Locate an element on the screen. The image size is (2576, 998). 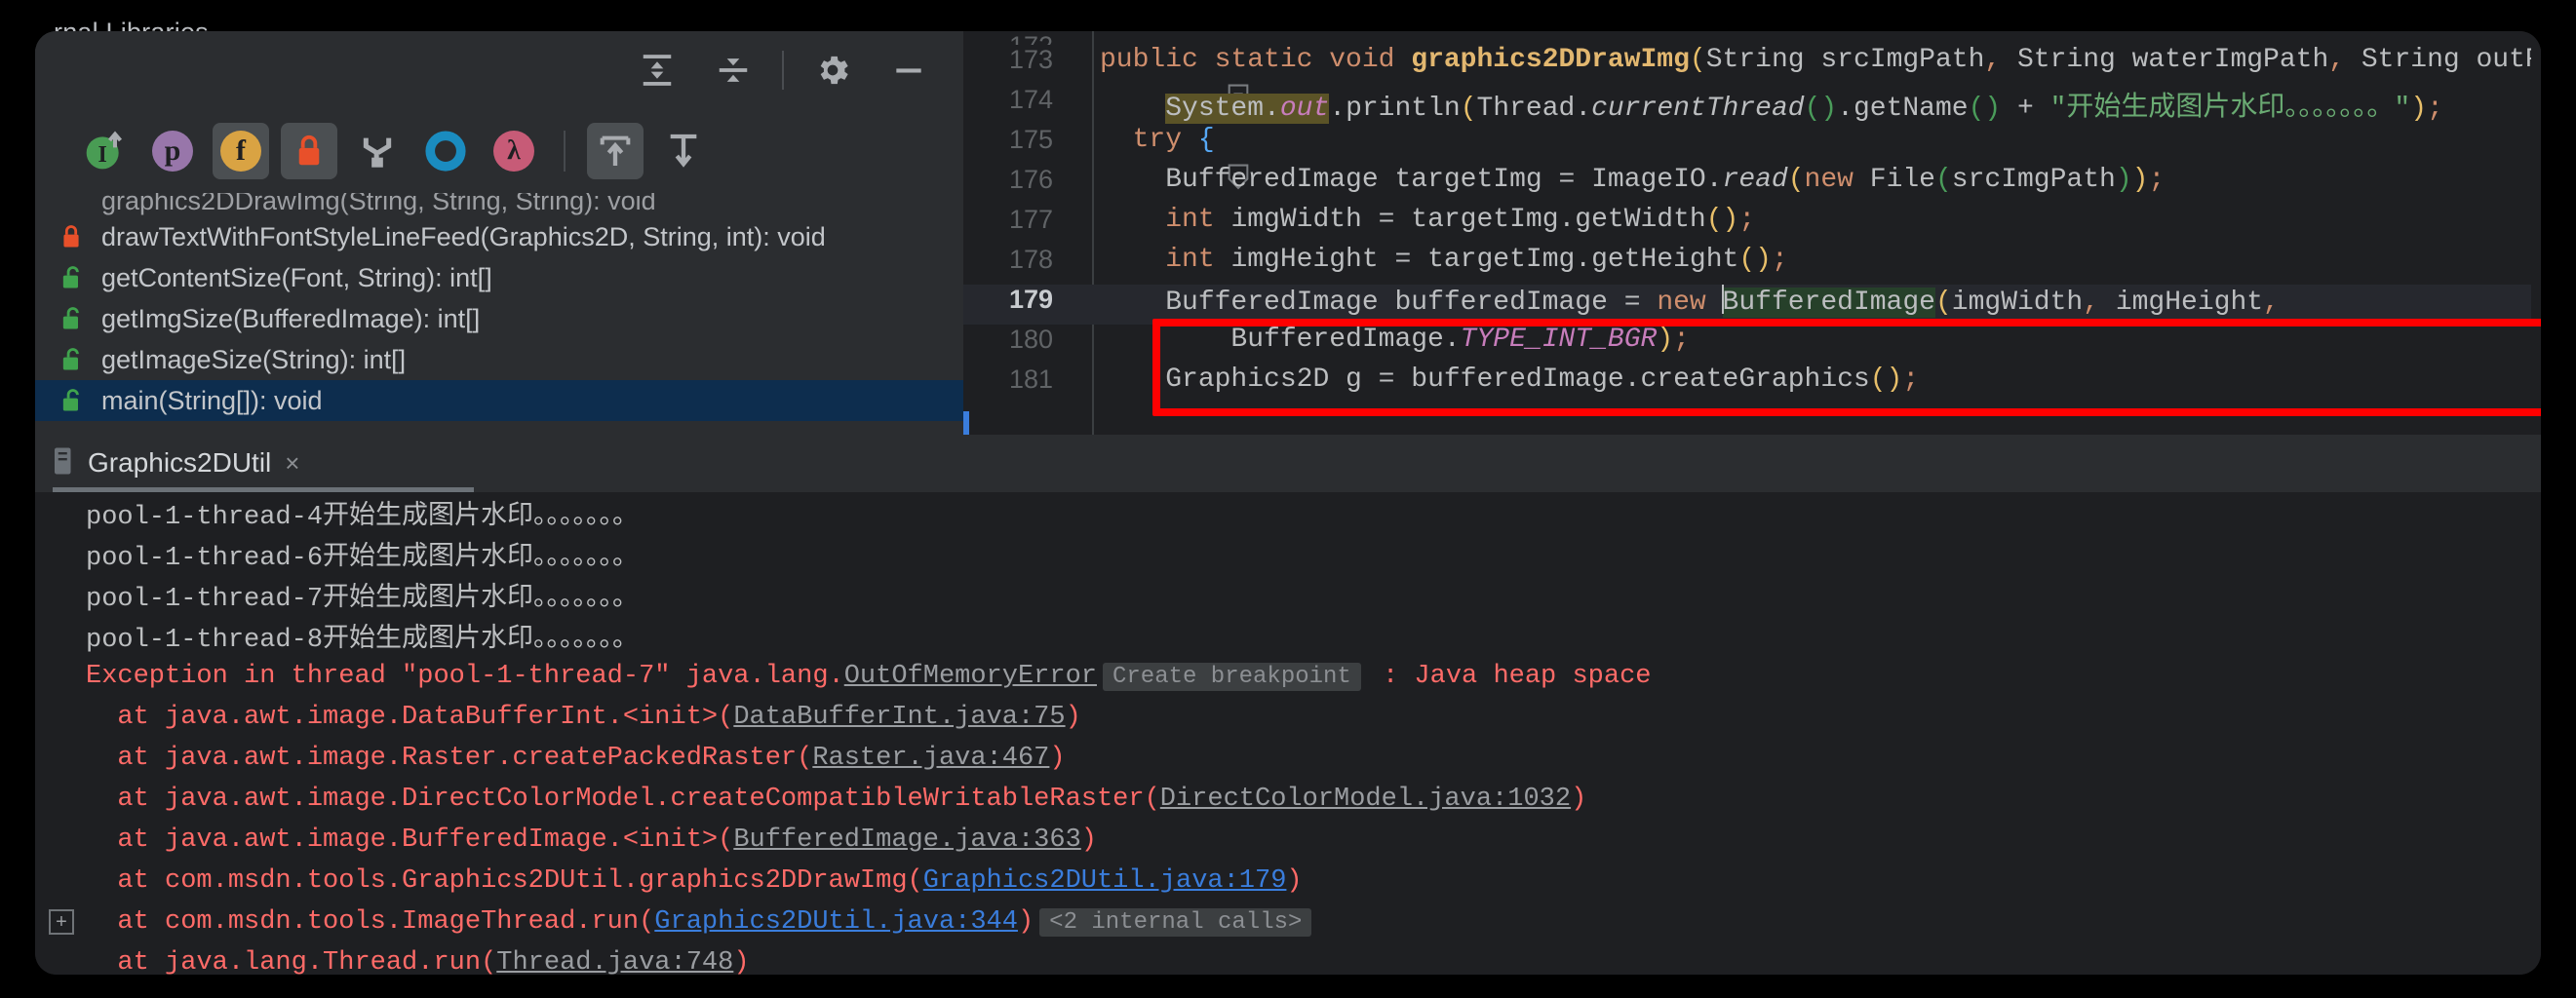
structure-filter-toolbar: I p f λ is located at coordinates (499, 151).